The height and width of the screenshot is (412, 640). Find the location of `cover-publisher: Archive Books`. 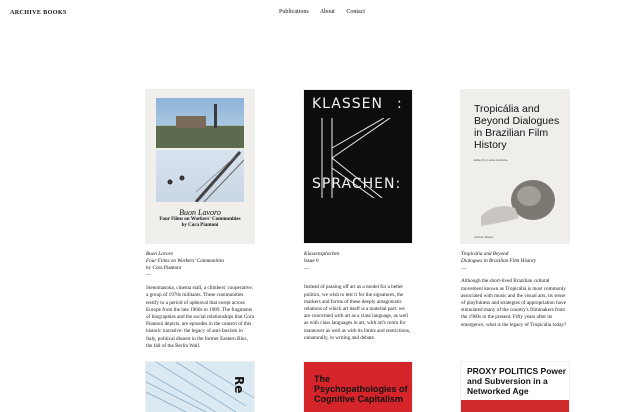

cover-publisher: Archive Books is located at coordinates (484, 237).